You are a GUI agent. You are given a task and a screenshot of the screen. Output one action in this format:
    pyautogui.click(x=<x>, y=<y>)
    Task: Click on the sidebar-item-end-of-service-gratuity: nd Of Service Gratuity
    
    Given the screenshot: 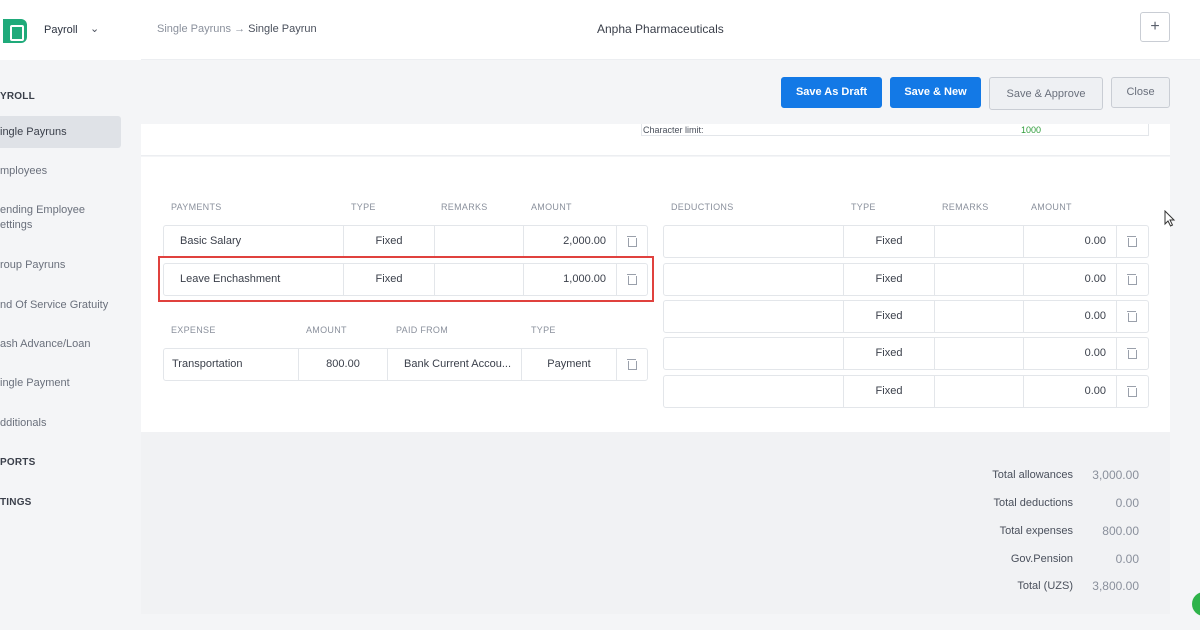 What is the action you would take?
    pyautogui.click(x=60, y=305)
    